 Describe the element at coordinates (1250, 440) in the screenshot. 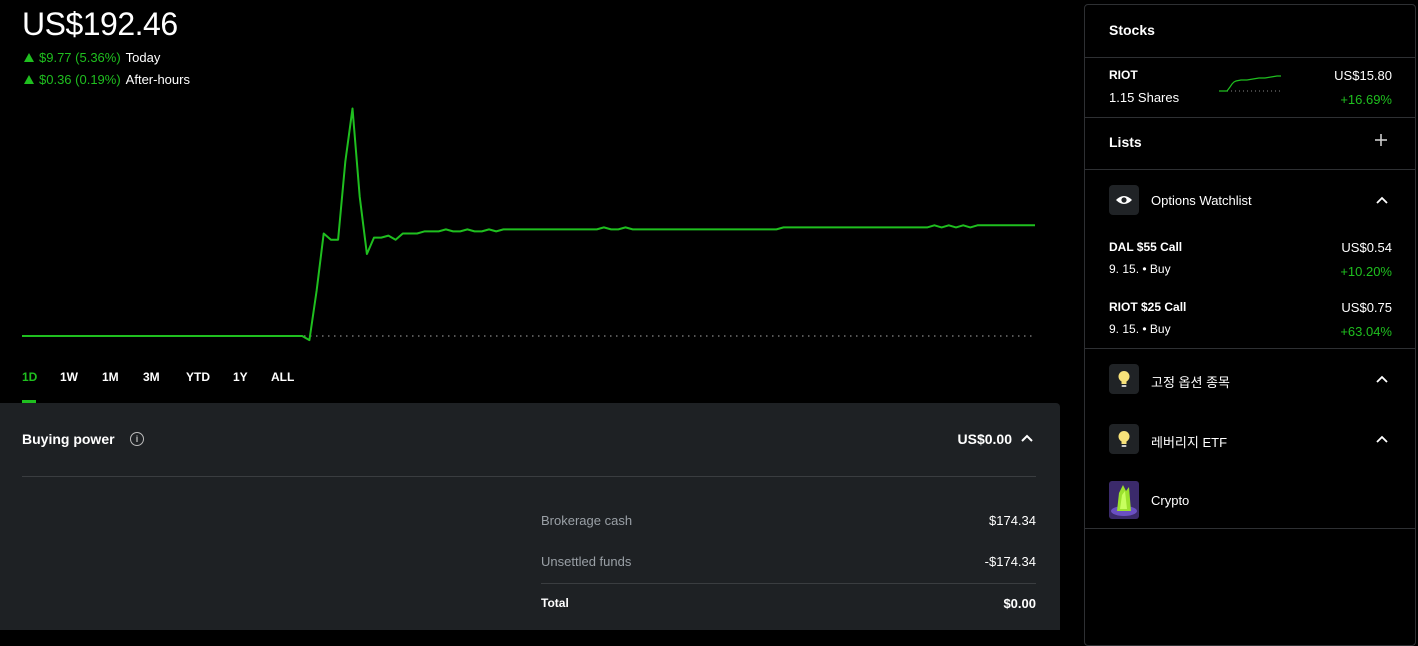

I see `list-leverage-etf: 레버리지 ETF` at that location.